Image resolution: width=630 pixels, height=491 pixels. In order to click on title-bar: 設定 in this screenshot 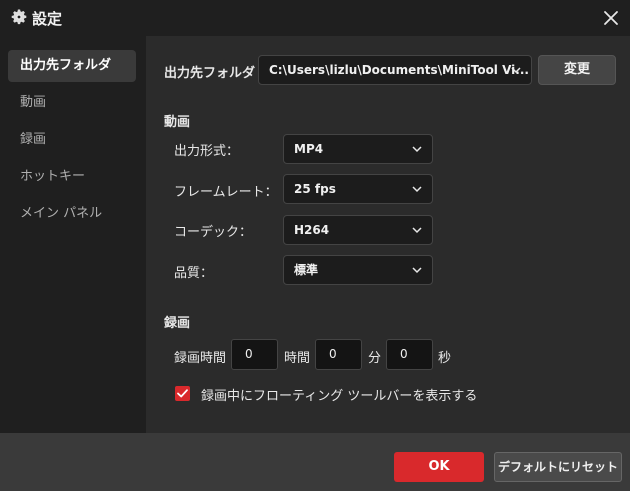, I will do `click(315, 18)`.